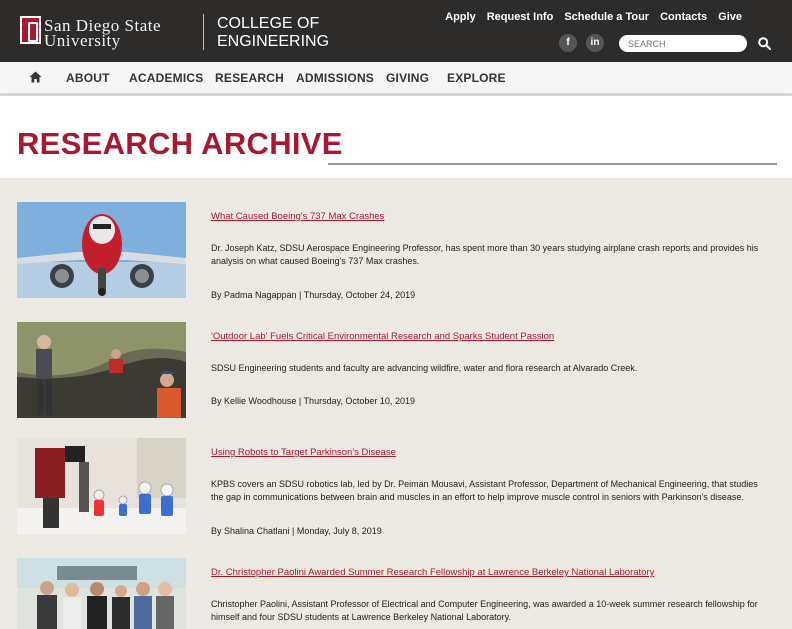 The width and height of the screenshot is (792, 629). Describe the element at coordinates (335, 78) in the screenshot. I see `nav-admissions: ADMISSIONS` at that location.